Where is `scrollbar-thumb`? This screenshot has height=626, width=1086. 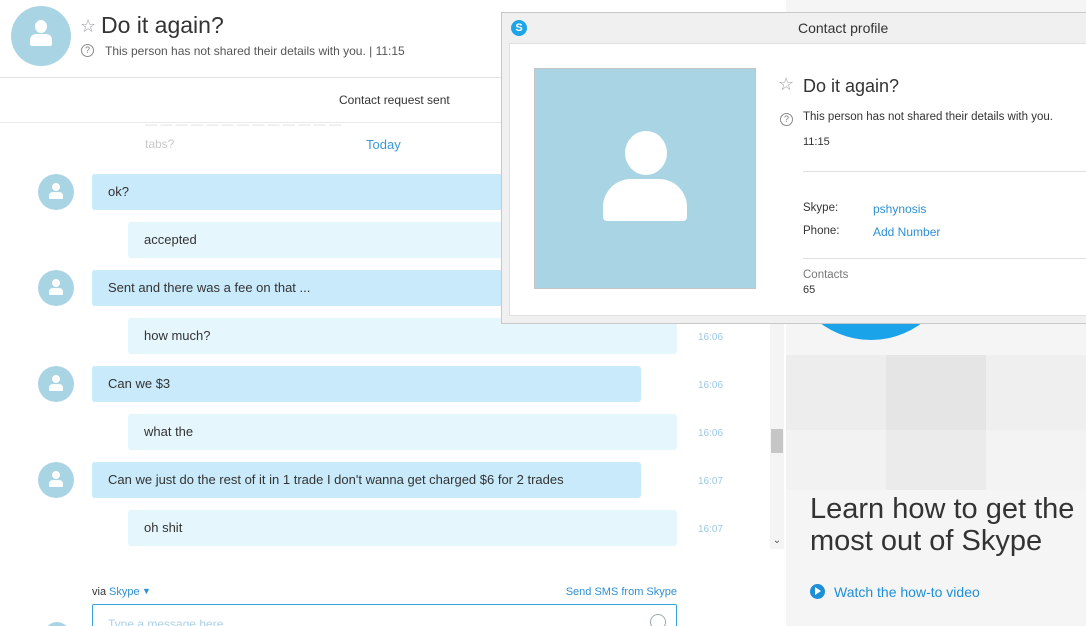 scrollbar-thumb is located at coordinates (777, 441).